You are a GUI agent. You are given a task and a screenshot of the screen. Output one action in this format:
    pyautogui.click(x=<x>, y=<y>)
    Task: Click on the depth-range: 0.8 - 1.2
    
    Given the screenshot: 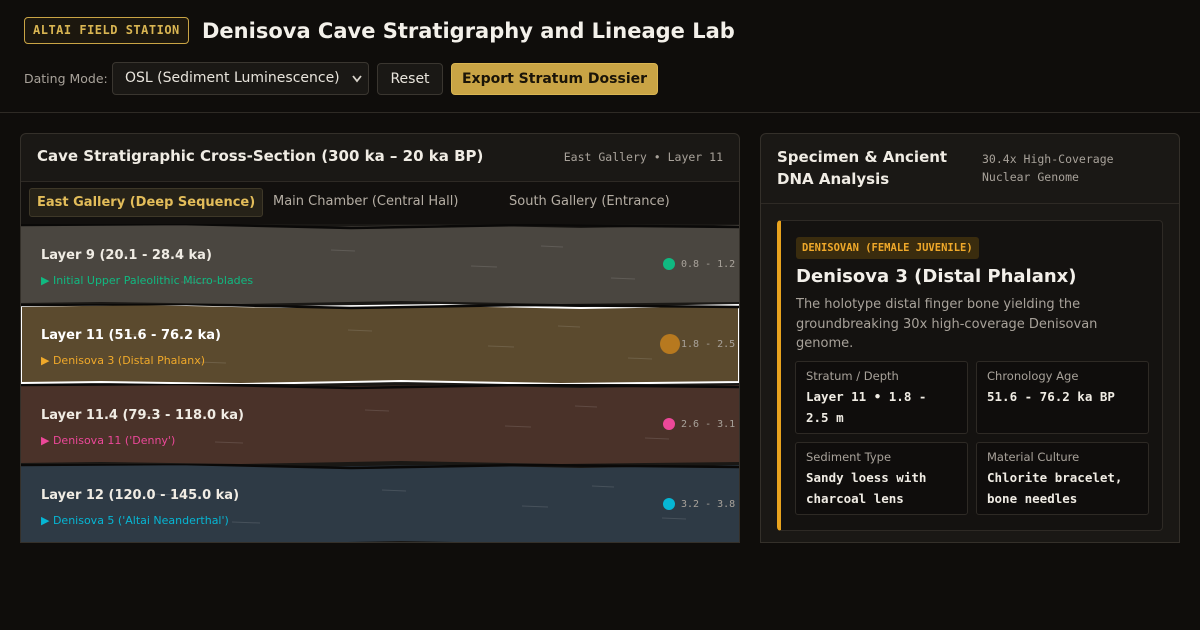 What is the action you would take?
    pyautogui.click(x=708, y=264)
    